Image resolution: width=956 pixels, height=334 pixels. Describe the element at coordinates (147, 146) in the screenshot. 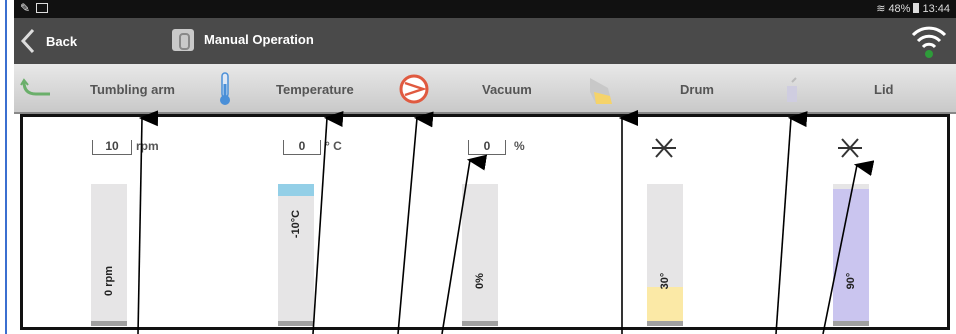

I see `rpm-unit: rpm` at that location.